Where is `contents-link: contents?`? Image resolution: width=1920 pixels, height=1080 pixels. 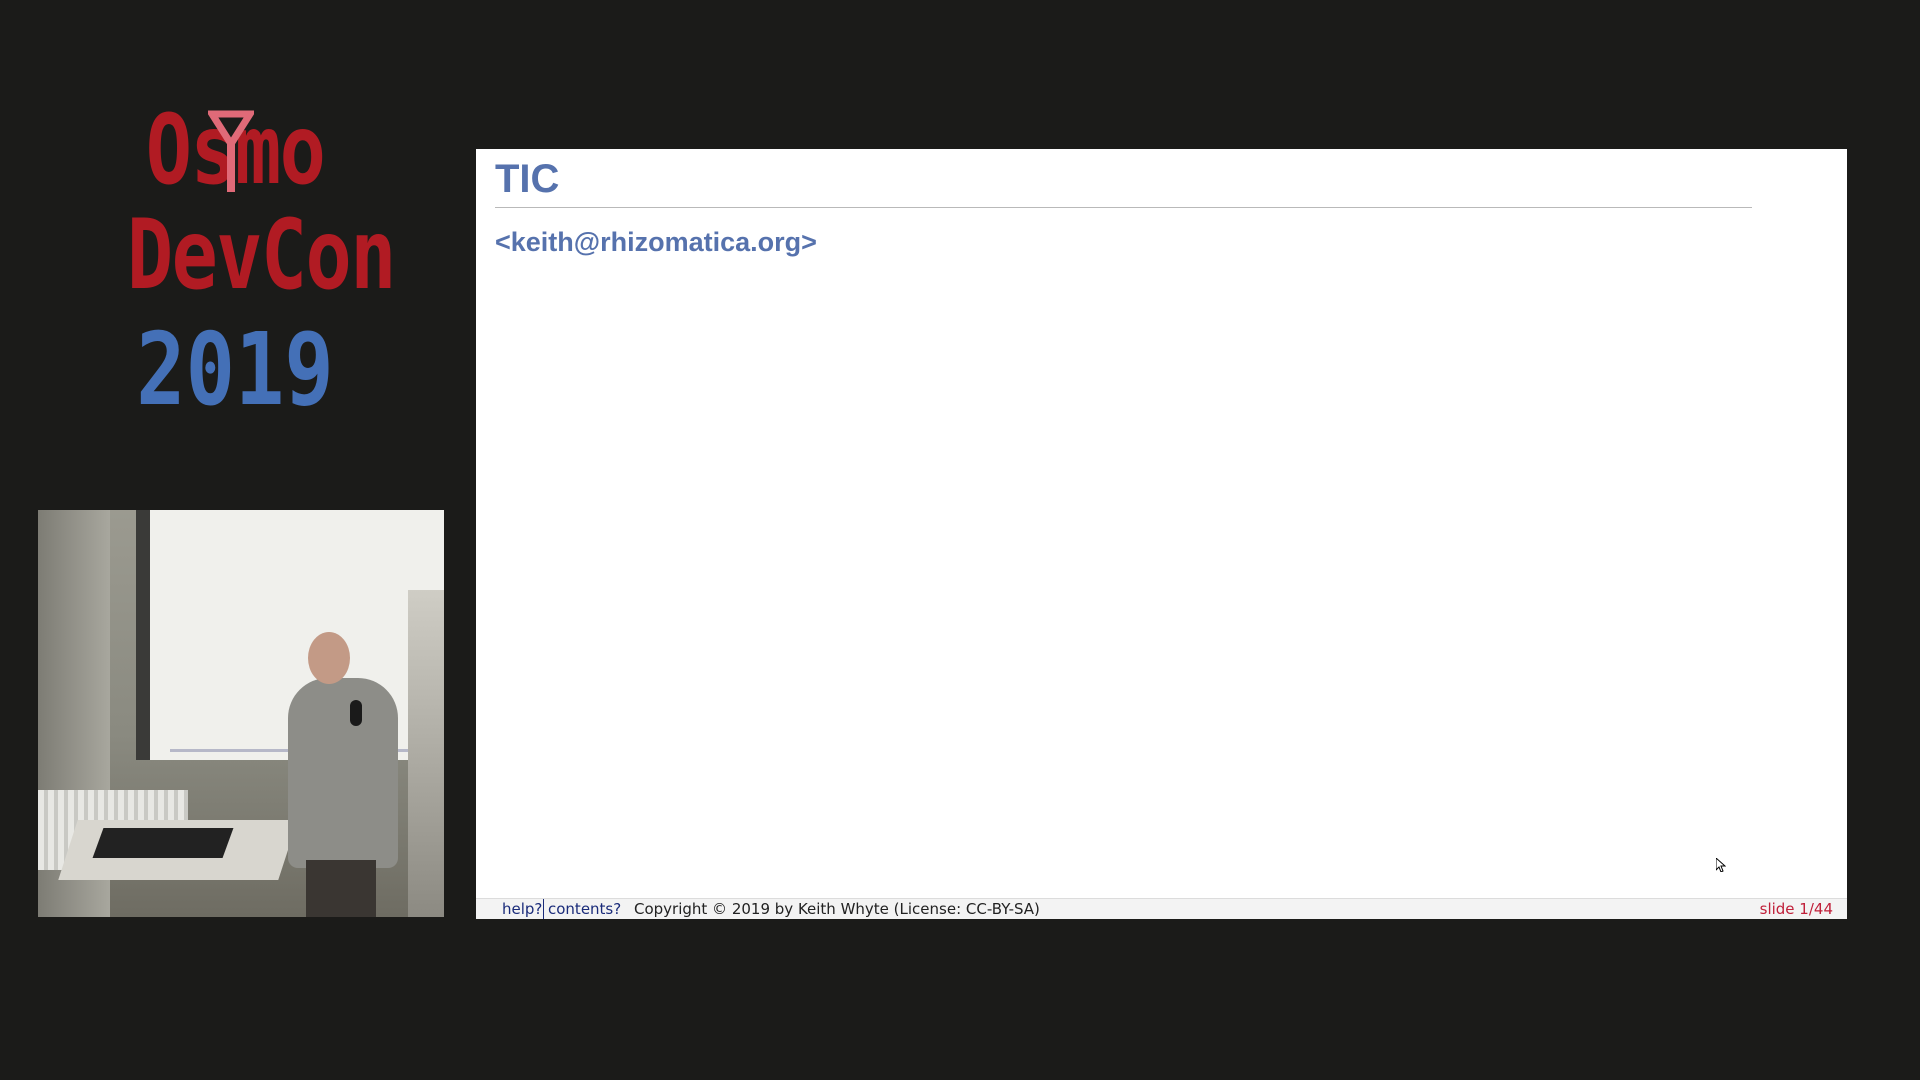
contents-link: contents? is located at coordinates (584, 909).